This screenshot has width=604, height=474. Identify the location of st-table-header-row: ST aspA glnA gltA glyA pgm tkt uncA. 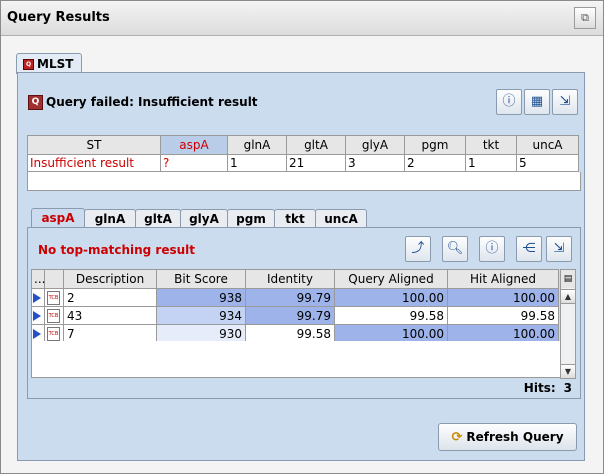
(303, 145).